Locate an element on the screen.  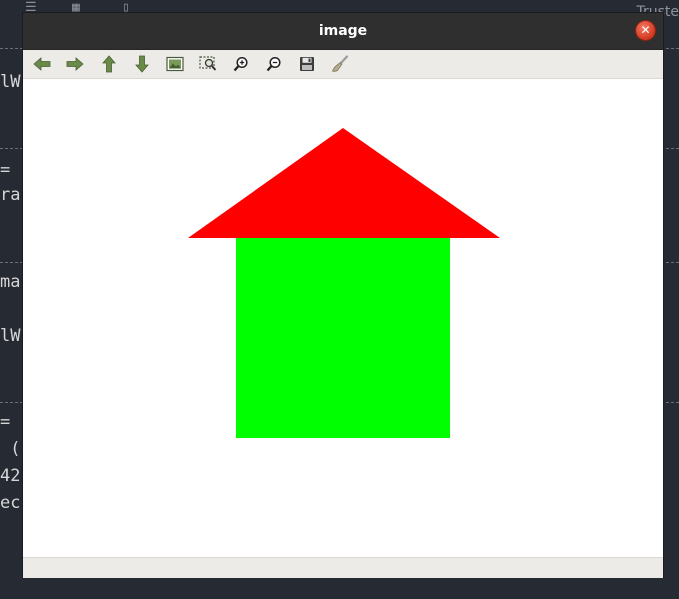
brush-icon is located at coordinates (340, 63).